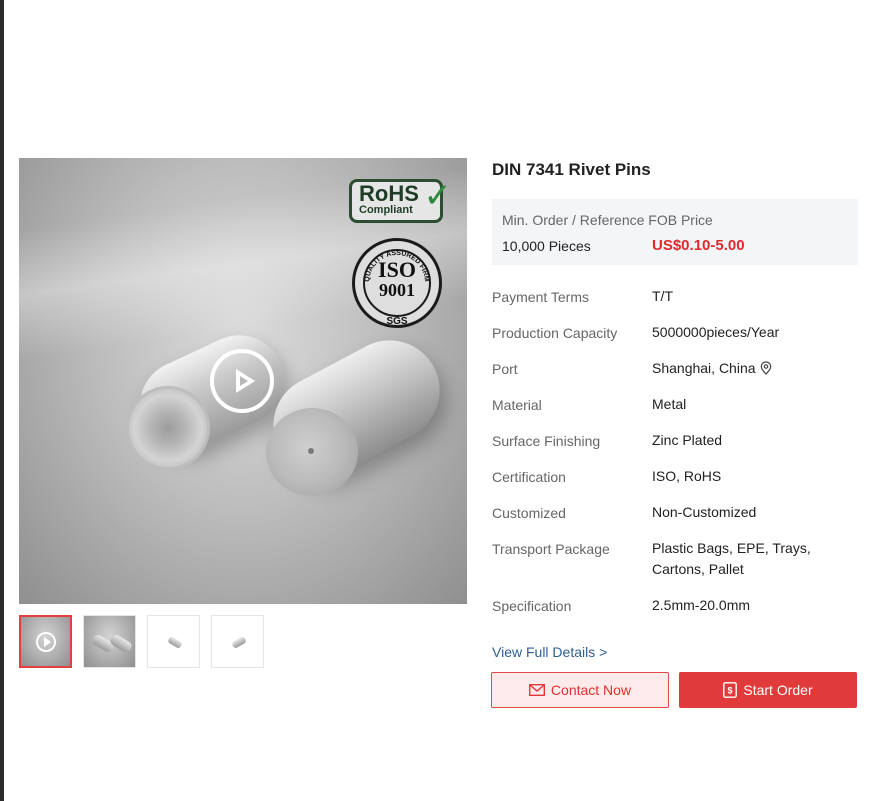 The width and height of the screenshot is (896, 801). What do you see at coordinates (529, 477) in the screenshot?
I see `spec-label: Certification` at bounding box center [529, 477].